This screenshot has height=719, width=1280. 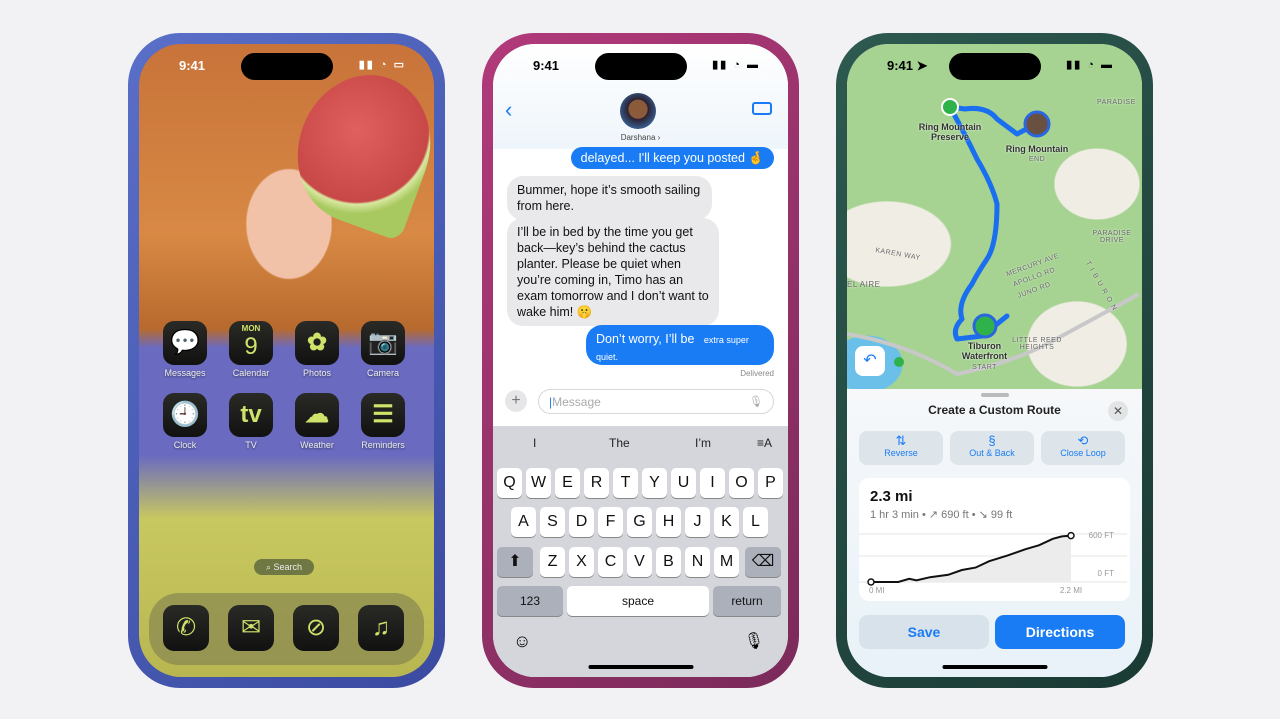 What do you see at coordinates (538, 483) in the screenshot?
I see `key-w: W` at bounding box center [538, 483].